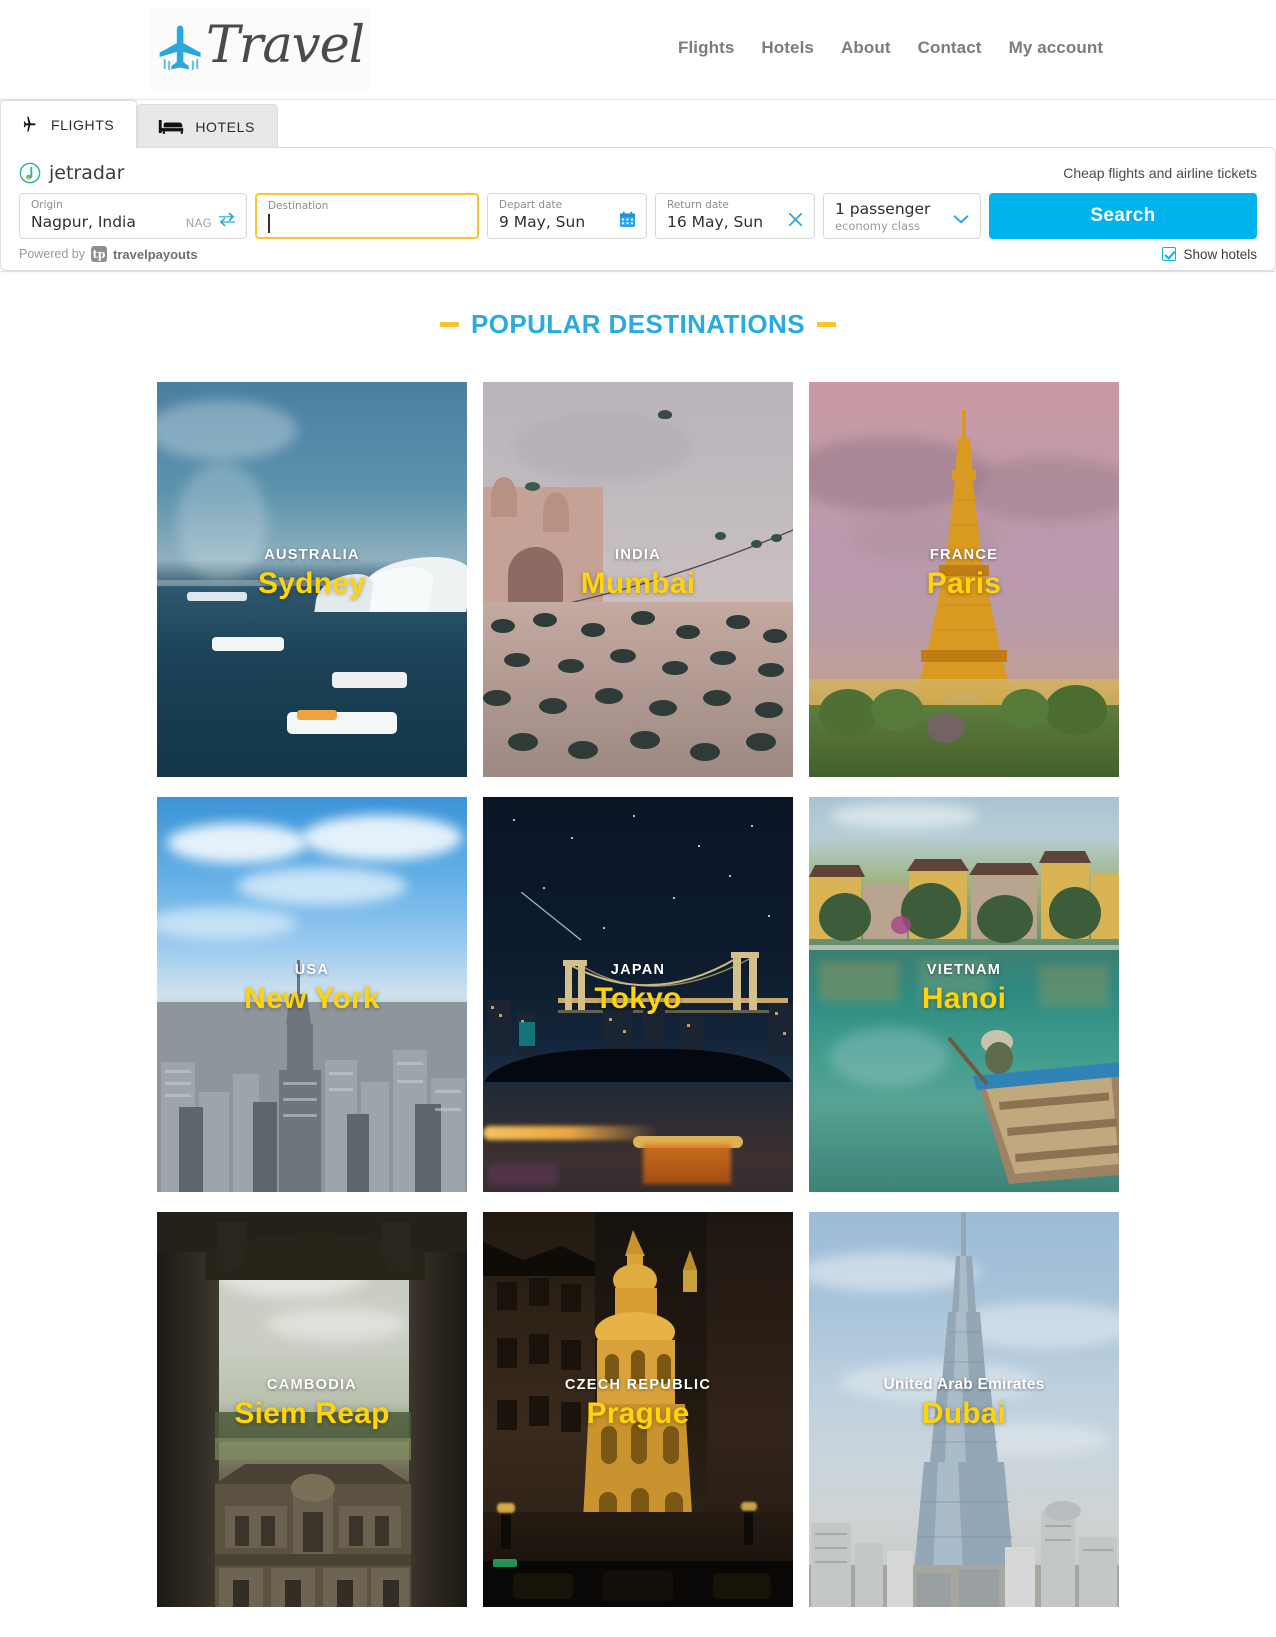 This screenshot has height=1637, width=1276. I want to click on destination-card-mumbai: INDIA Mumbai, so click(638, 579).